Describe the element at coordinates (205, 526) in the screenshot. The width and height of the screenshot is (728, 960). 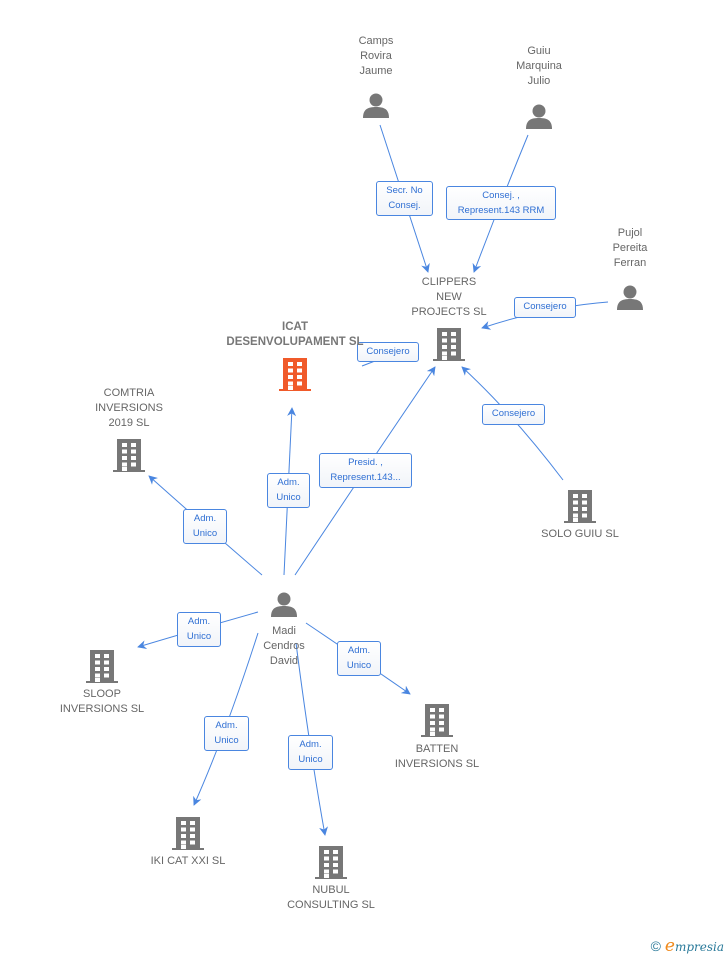
I see `edge-label-madi-comtria: Adm. Unico` at that location.